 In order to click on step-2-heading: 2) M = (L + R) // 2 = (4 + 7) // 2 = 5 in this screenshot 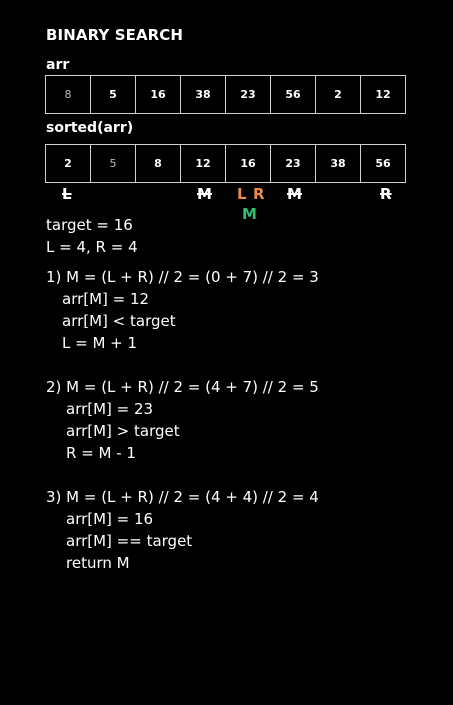, I will do `click(182, 387)`.